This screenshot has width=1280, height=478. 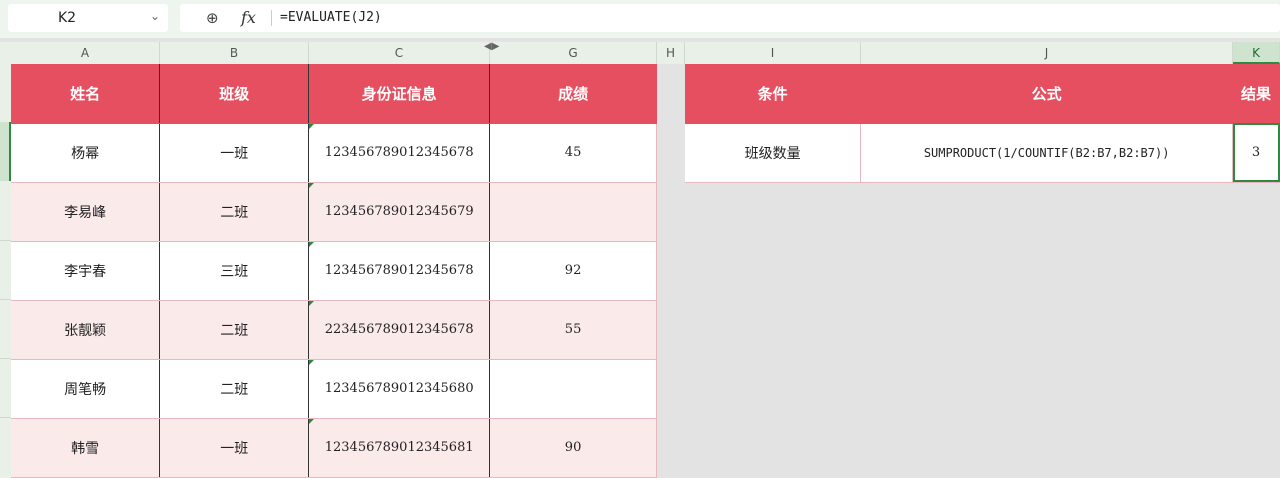 What do you see at coordinates (1256, 94) in the screenshot?
I see `header-result: 结果` at bounding box center [1256, 94].